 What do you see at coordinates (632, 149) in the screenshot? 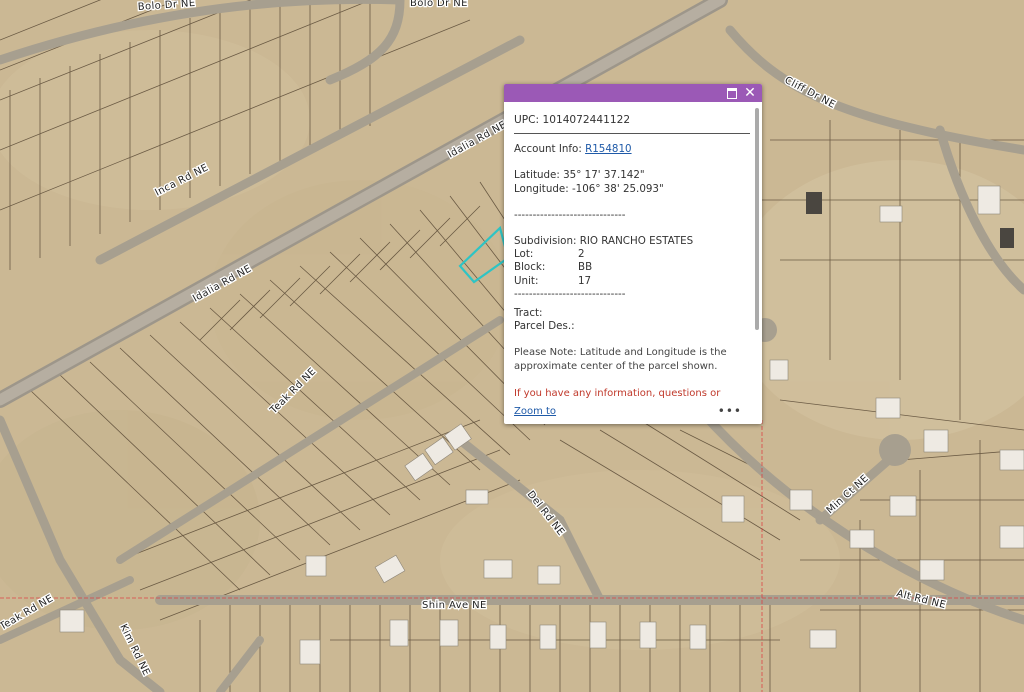
I see `account-info-row: Account Info: R154810` at bounding box center [632, 149].